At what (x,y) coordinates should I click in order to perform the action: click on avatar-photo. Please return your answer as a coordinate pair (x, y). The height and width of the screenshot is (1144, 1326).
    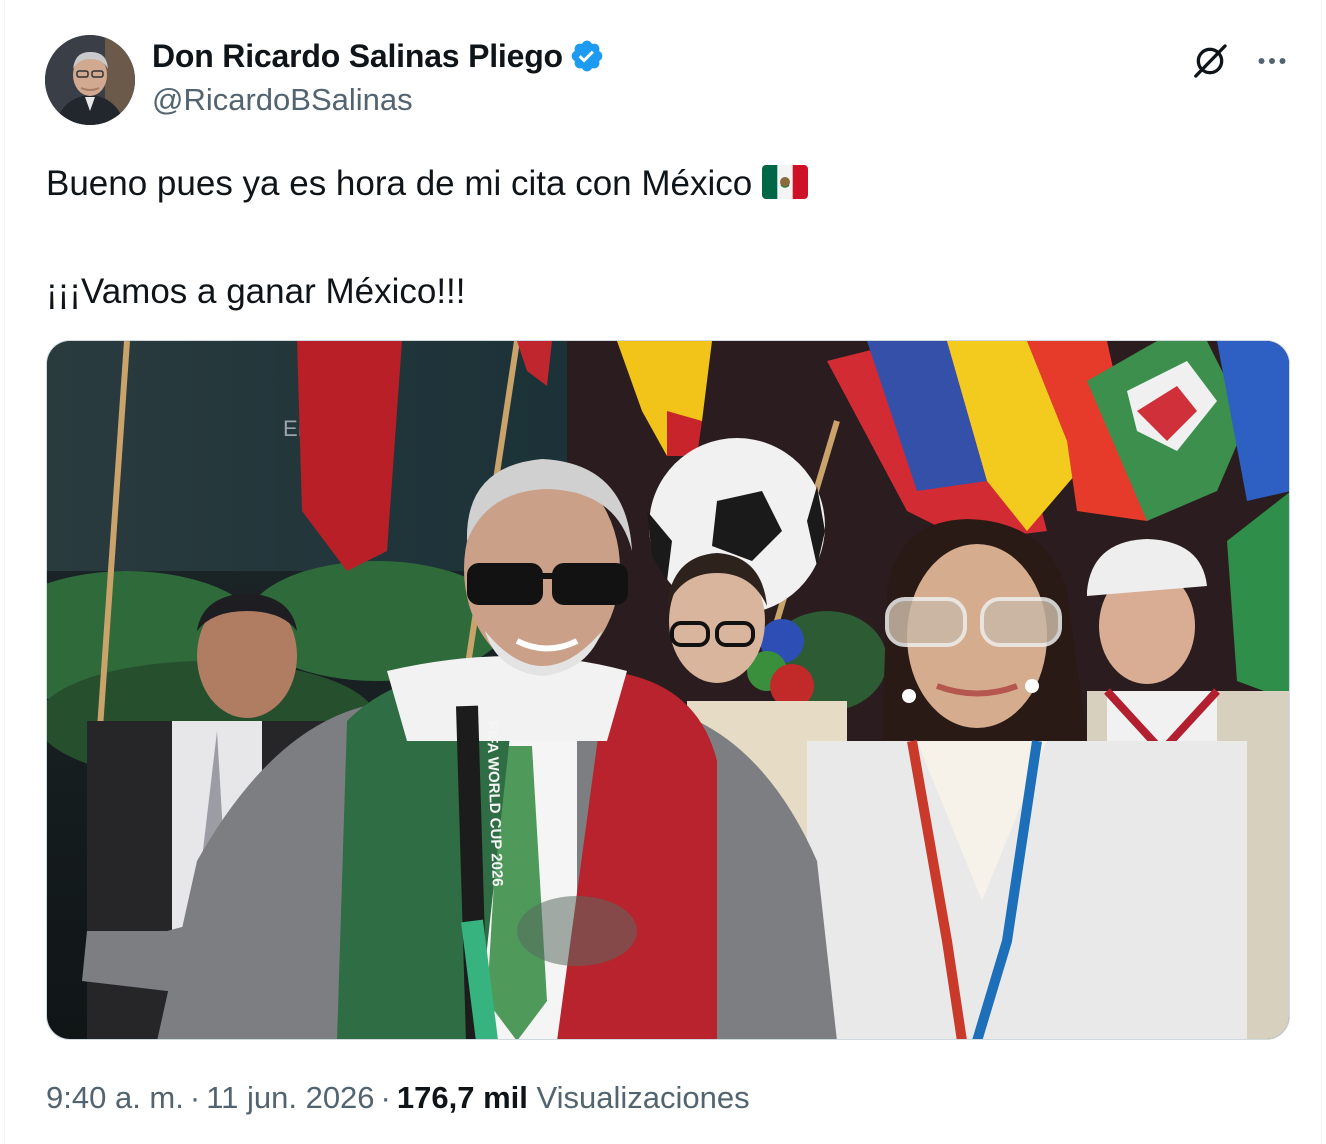
    Looking at the image, I should click on (90, 80).